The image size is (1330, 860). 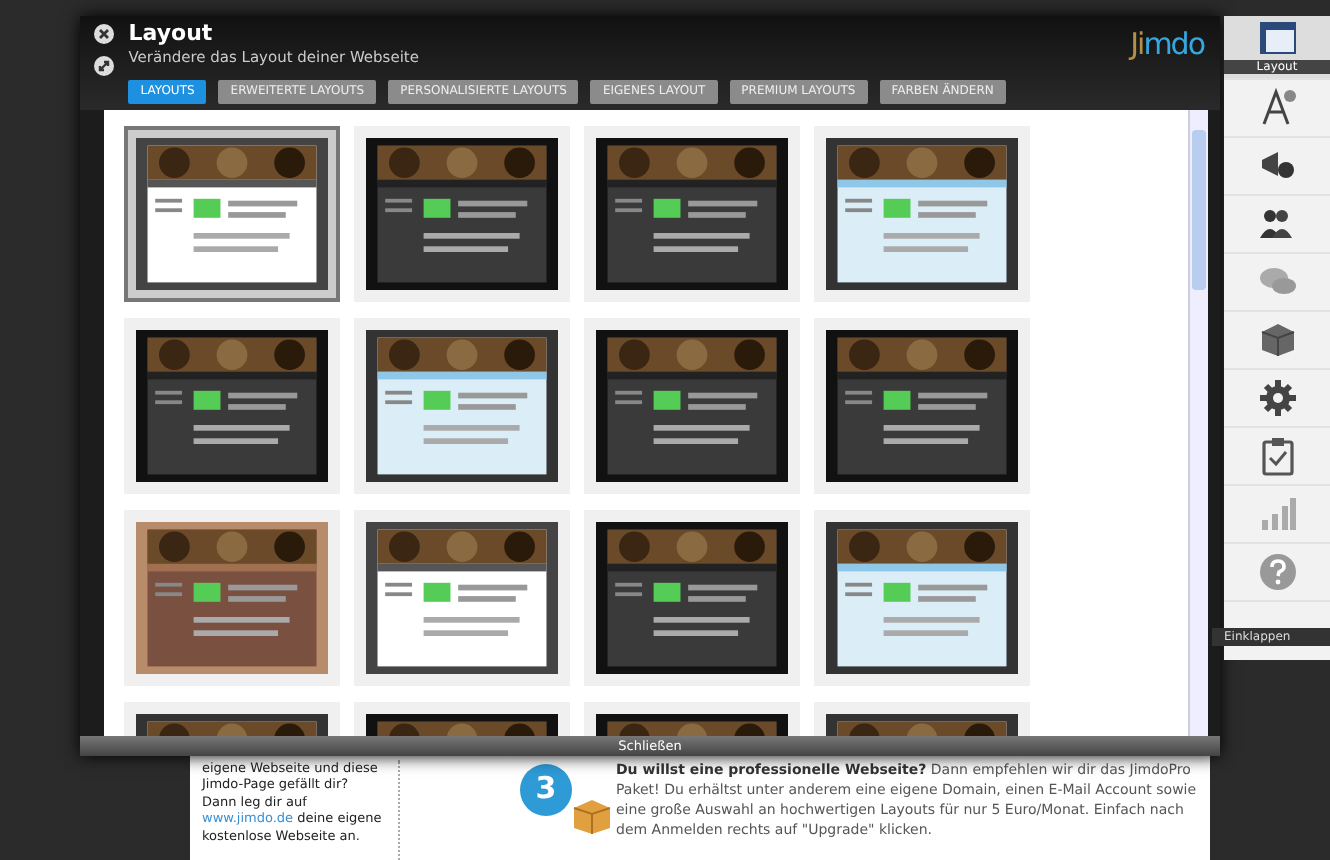 I want to click on clipboard-icon, so click(x=1277, y=456).